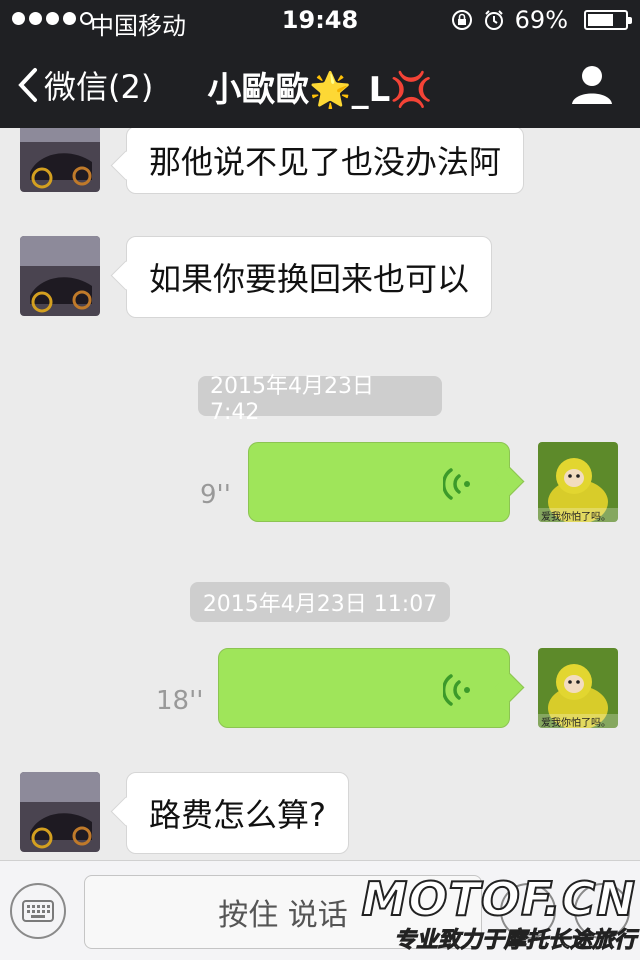 The image size is (640, 960). I want to click on contact-profile-button, so click(592, 84).